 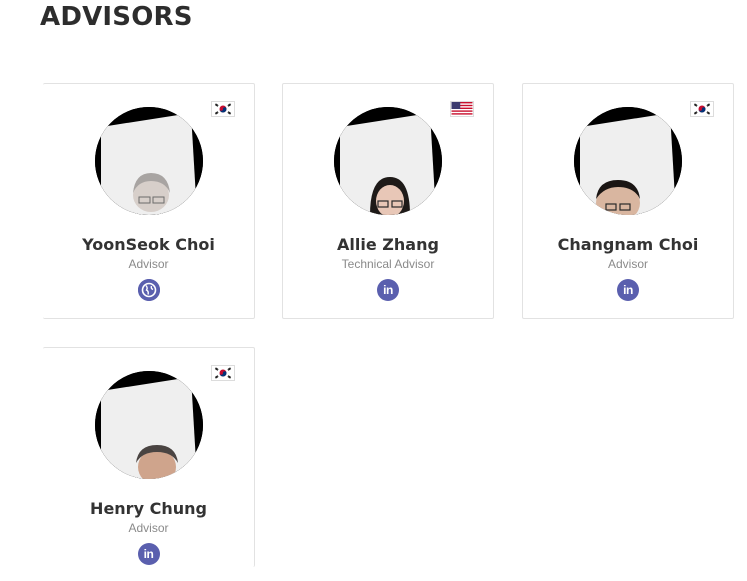 I want to click on advisor-card: Changnam Choi Advisor in, so click(x=628, y=201).